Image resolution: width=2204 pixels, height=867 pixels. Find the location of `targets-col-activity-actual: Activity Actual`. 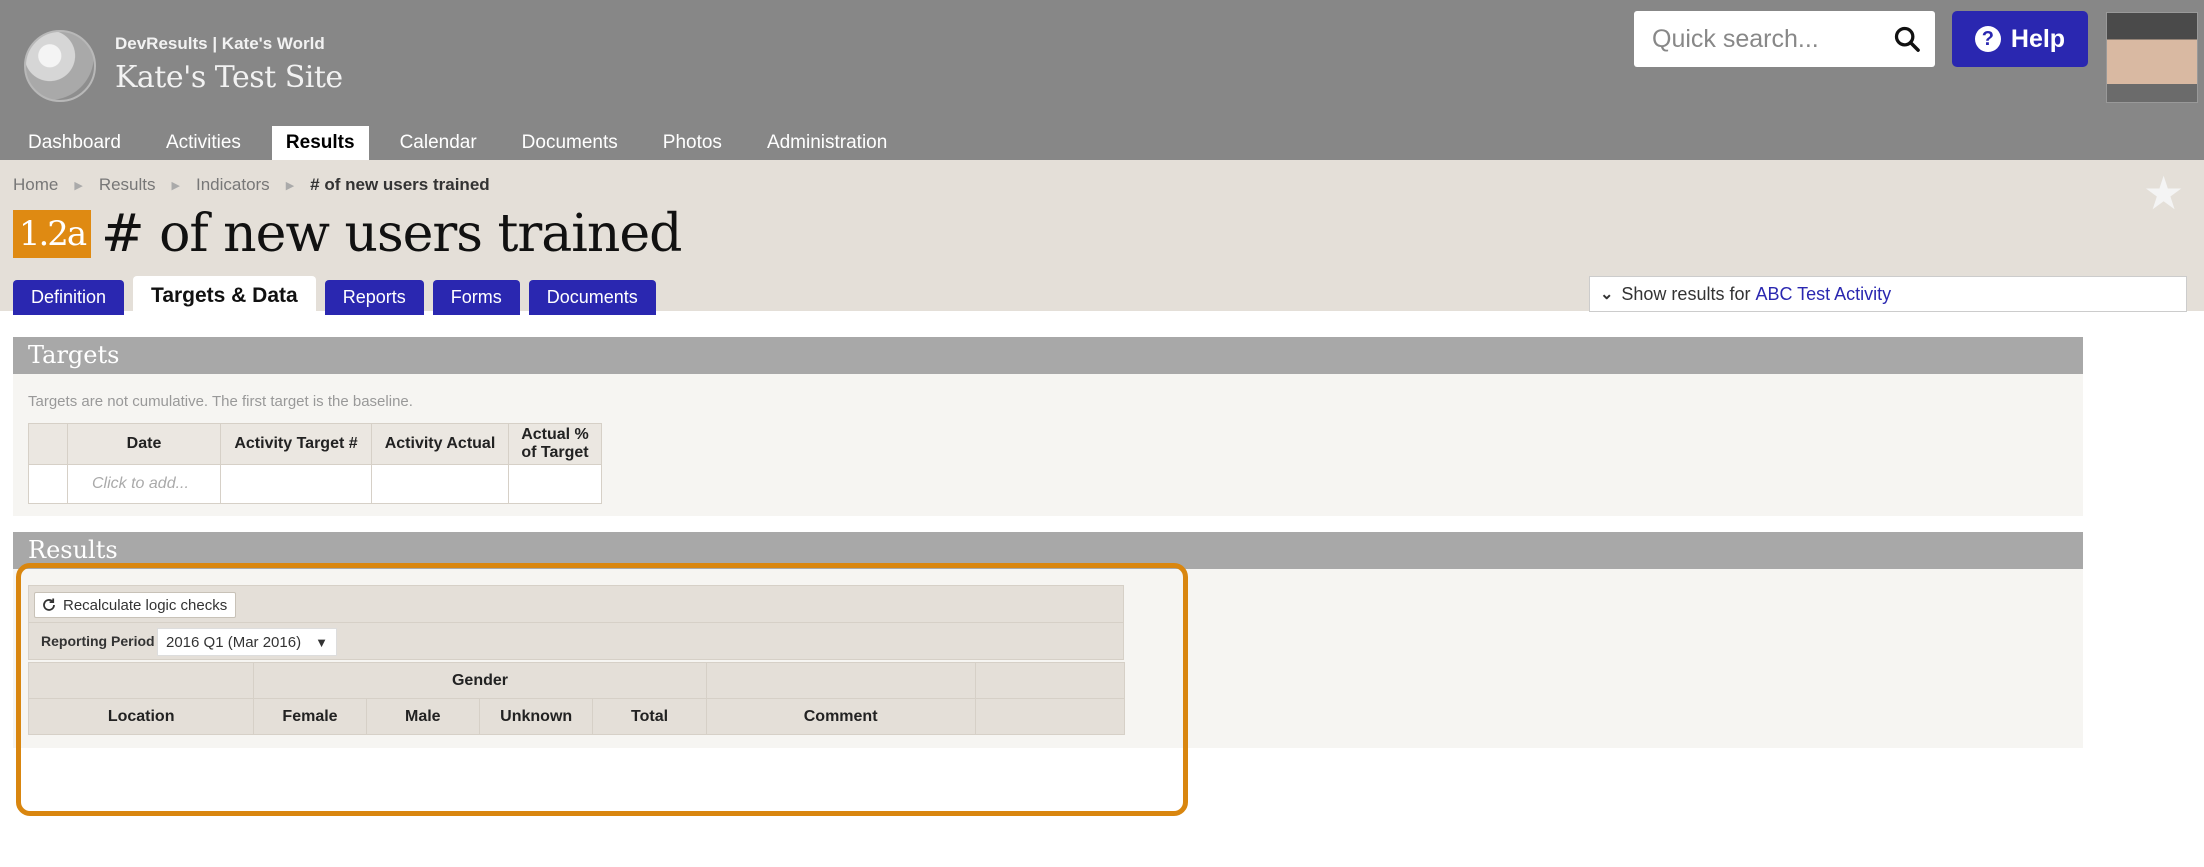

targets-col-activity-actual: Activity Actual is located at coordinates (440, 444).